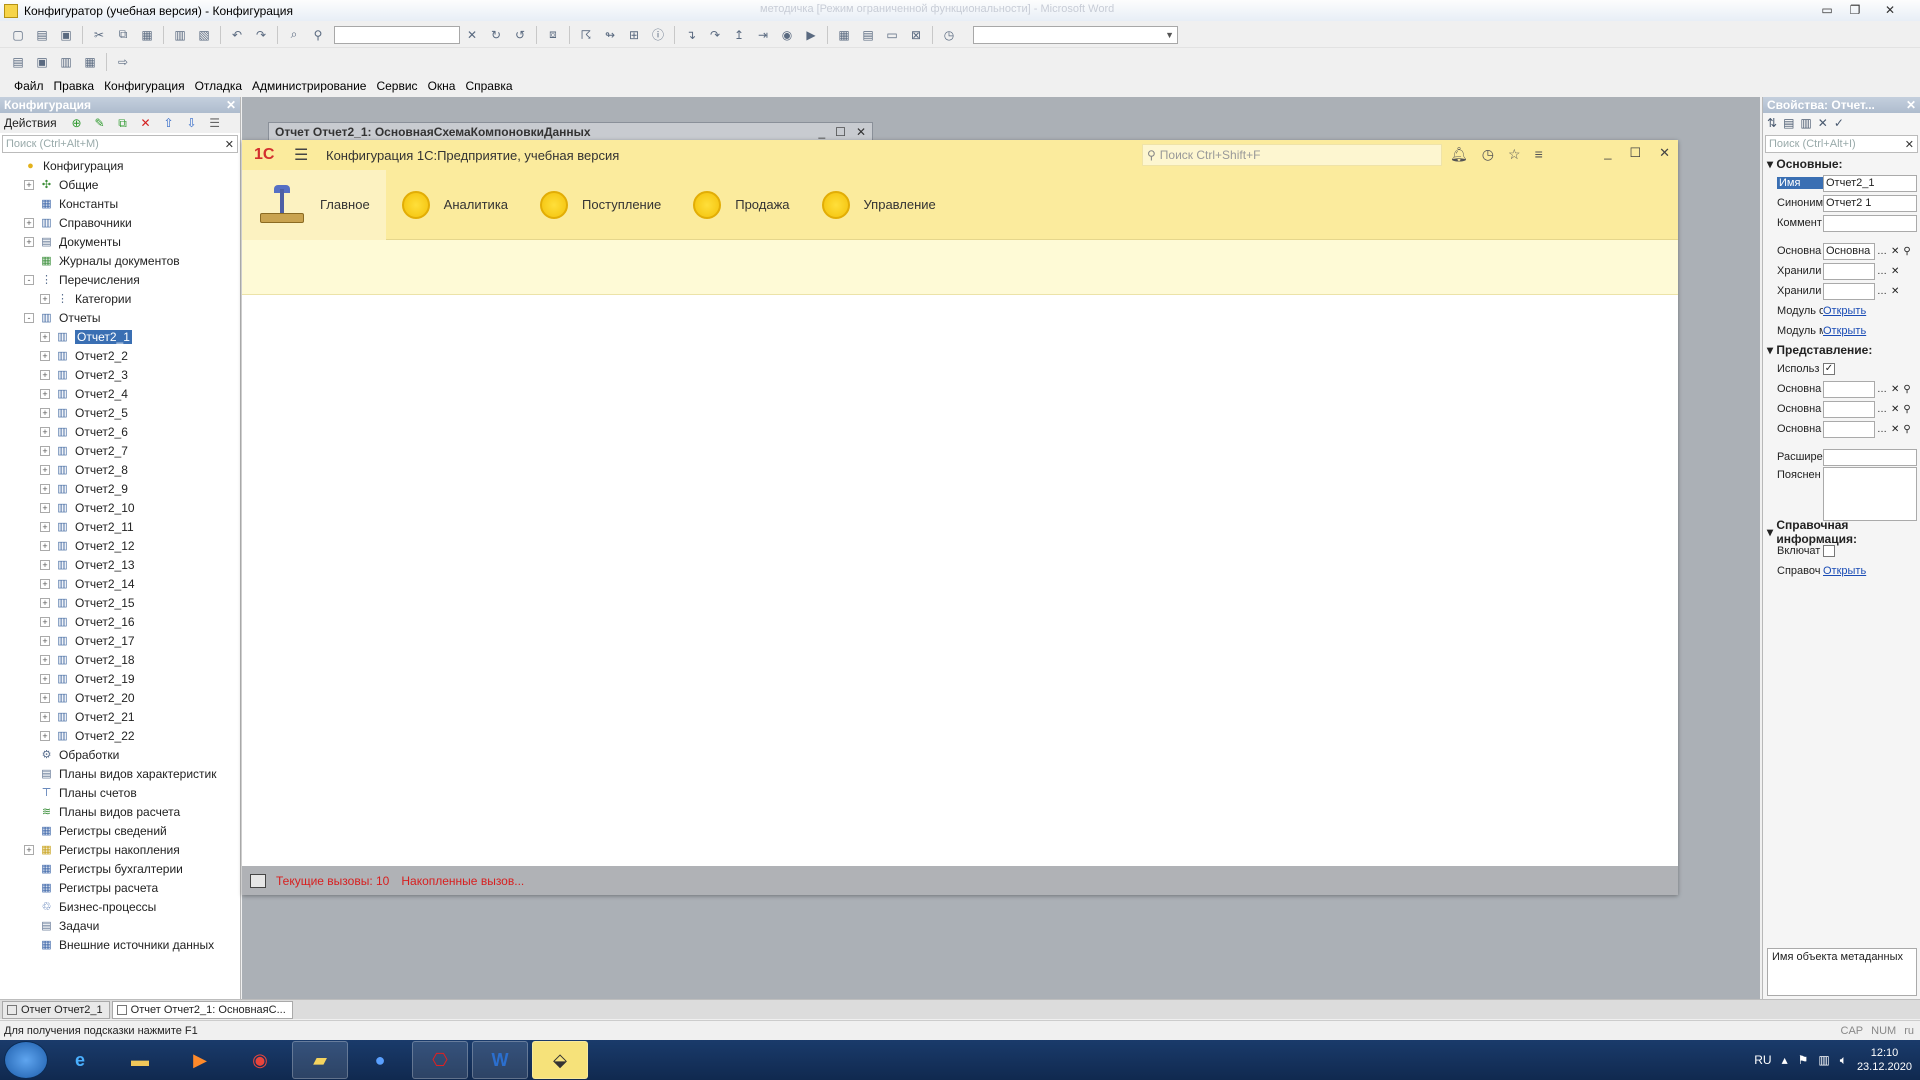 This screenshot has width=1920, height=1080. Describe the element at coordinates (1827, 9) in the screenshot. I see `minimize-button: ▭` at that location.